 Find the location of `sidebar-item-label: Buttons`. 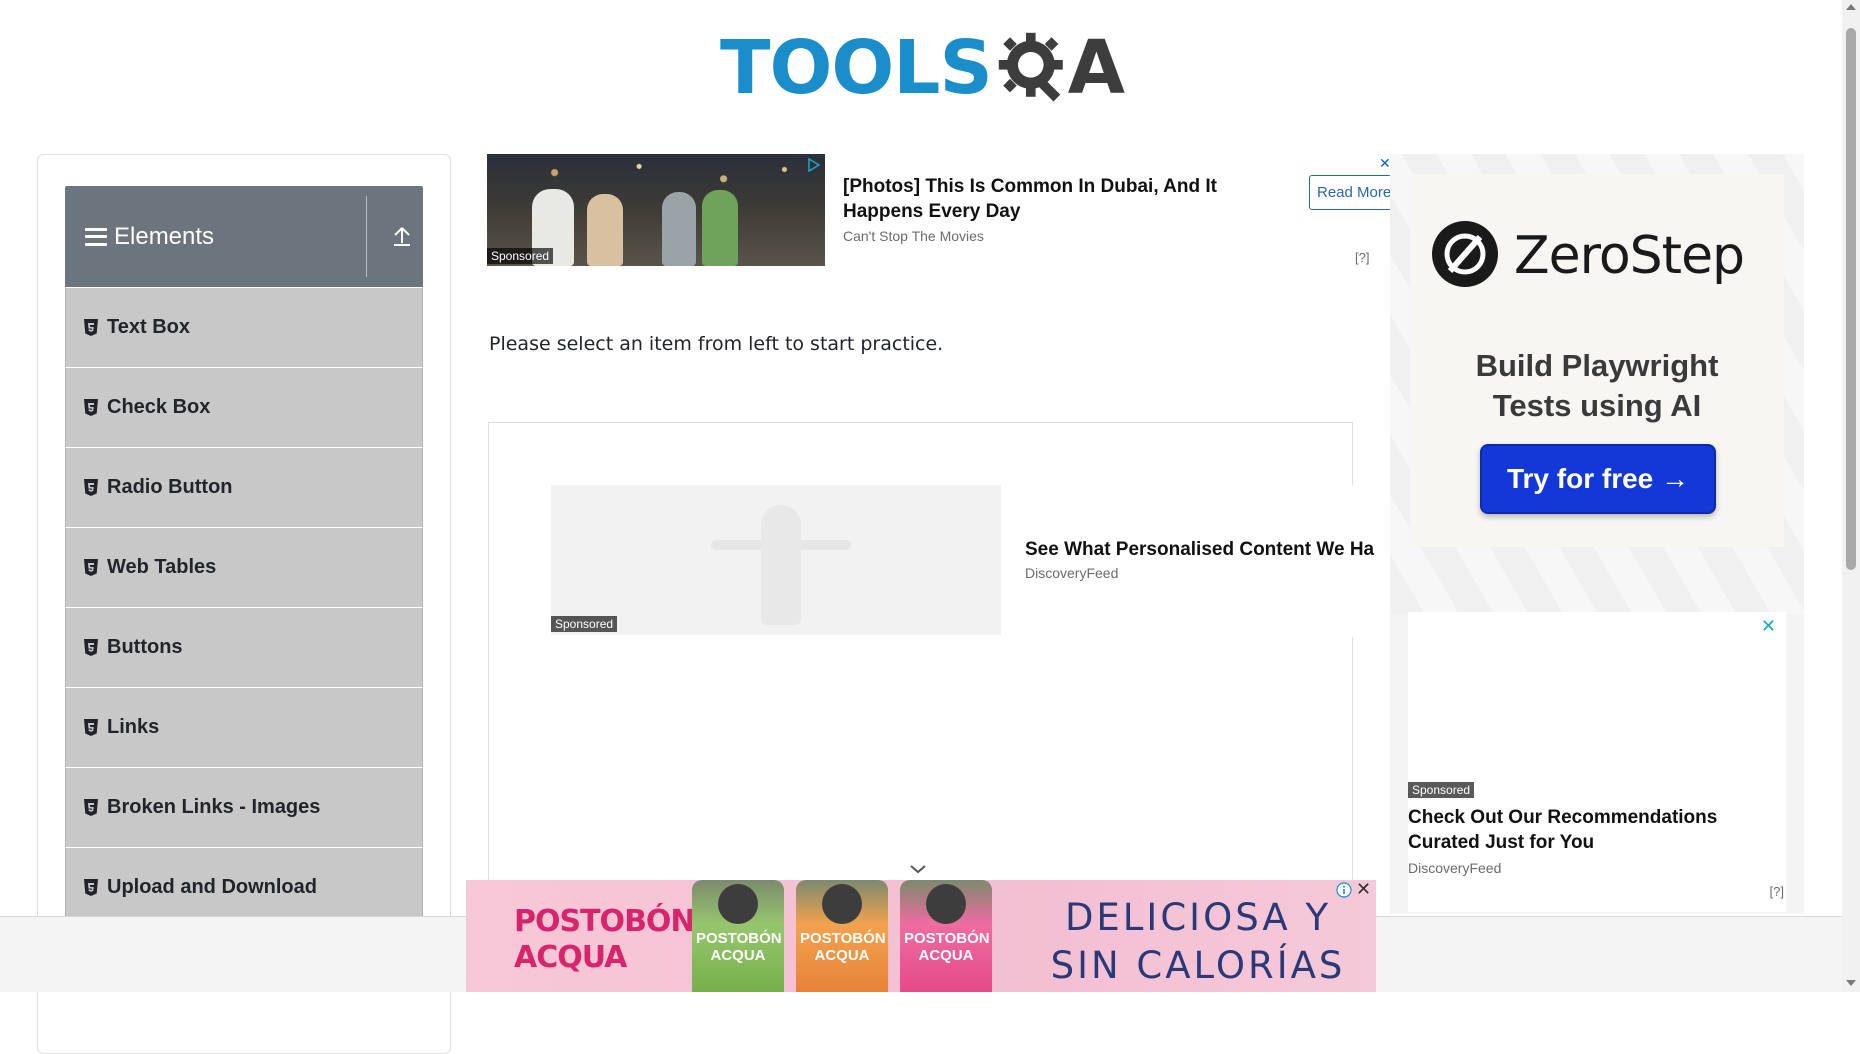

sidebar-item-label: Buttons is located at coordinates (145, 647).